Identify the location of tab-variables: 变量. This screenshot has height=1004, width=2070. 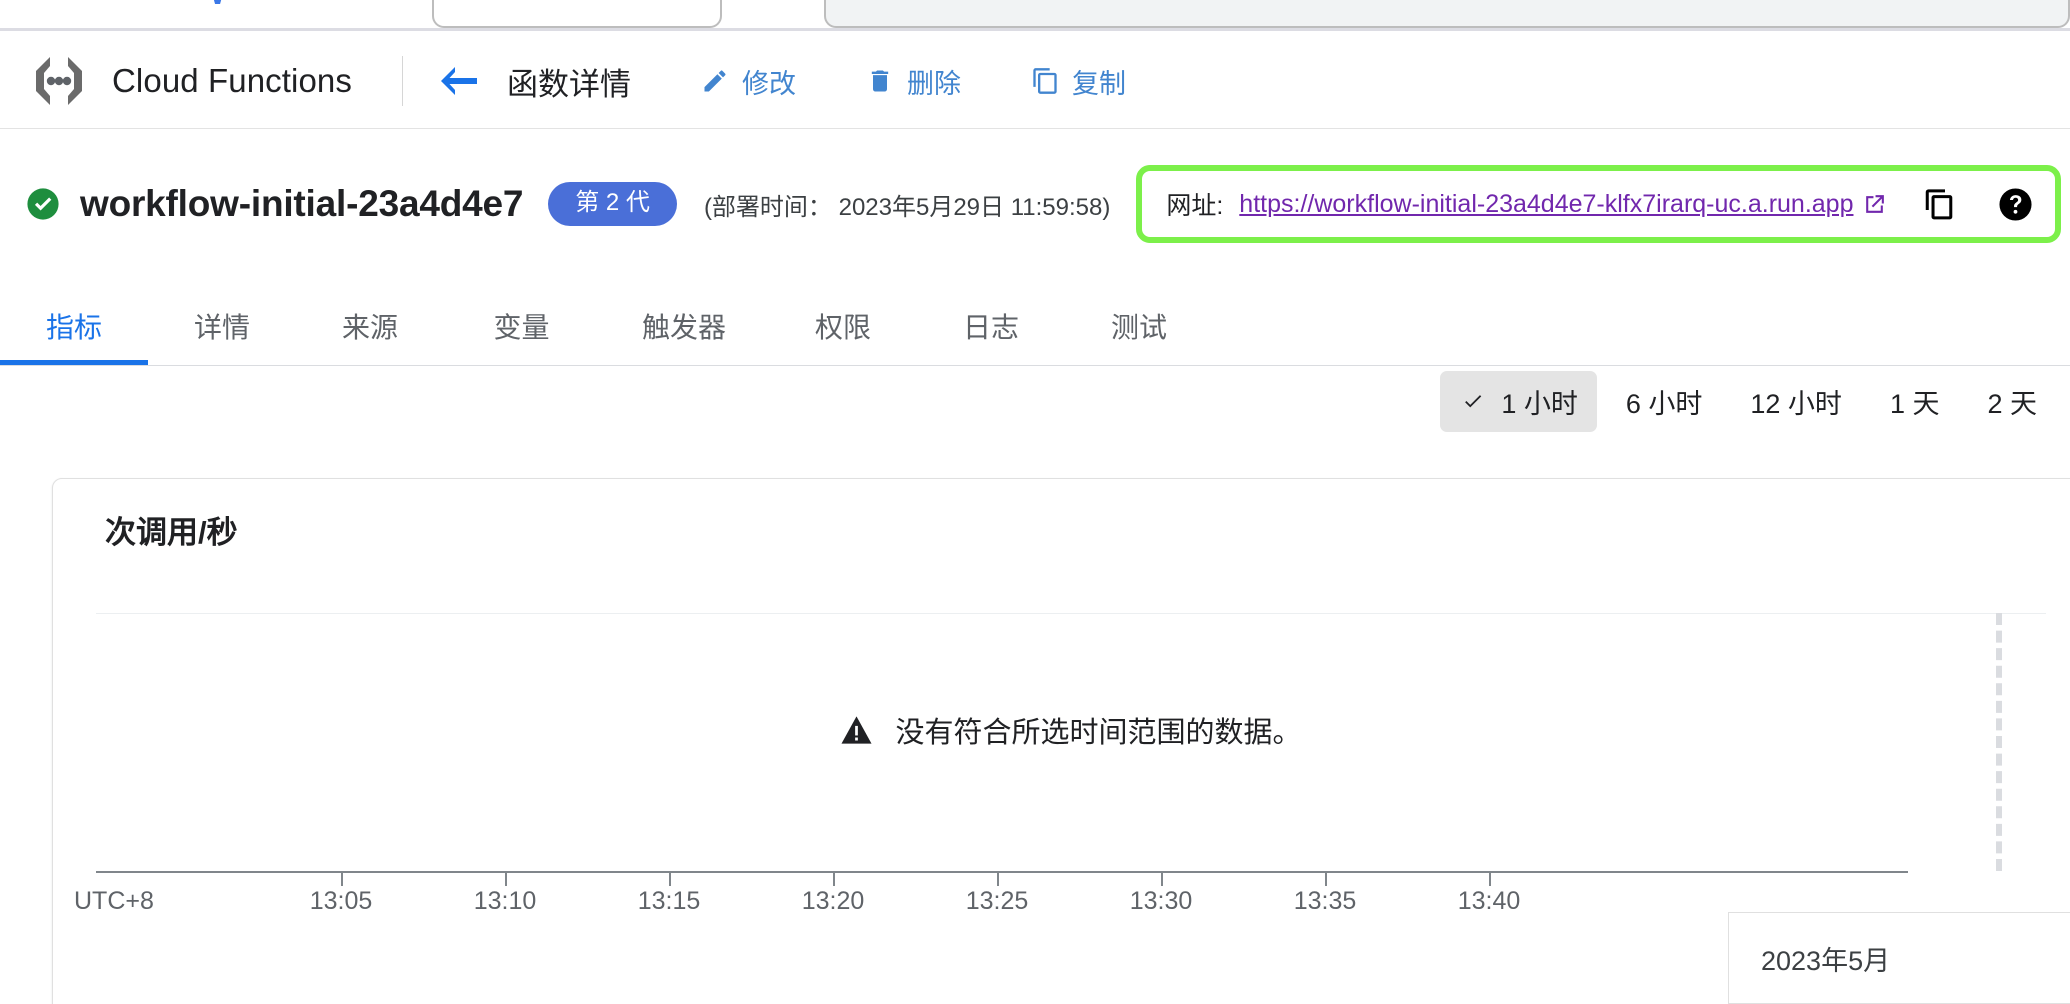
(521, 317).